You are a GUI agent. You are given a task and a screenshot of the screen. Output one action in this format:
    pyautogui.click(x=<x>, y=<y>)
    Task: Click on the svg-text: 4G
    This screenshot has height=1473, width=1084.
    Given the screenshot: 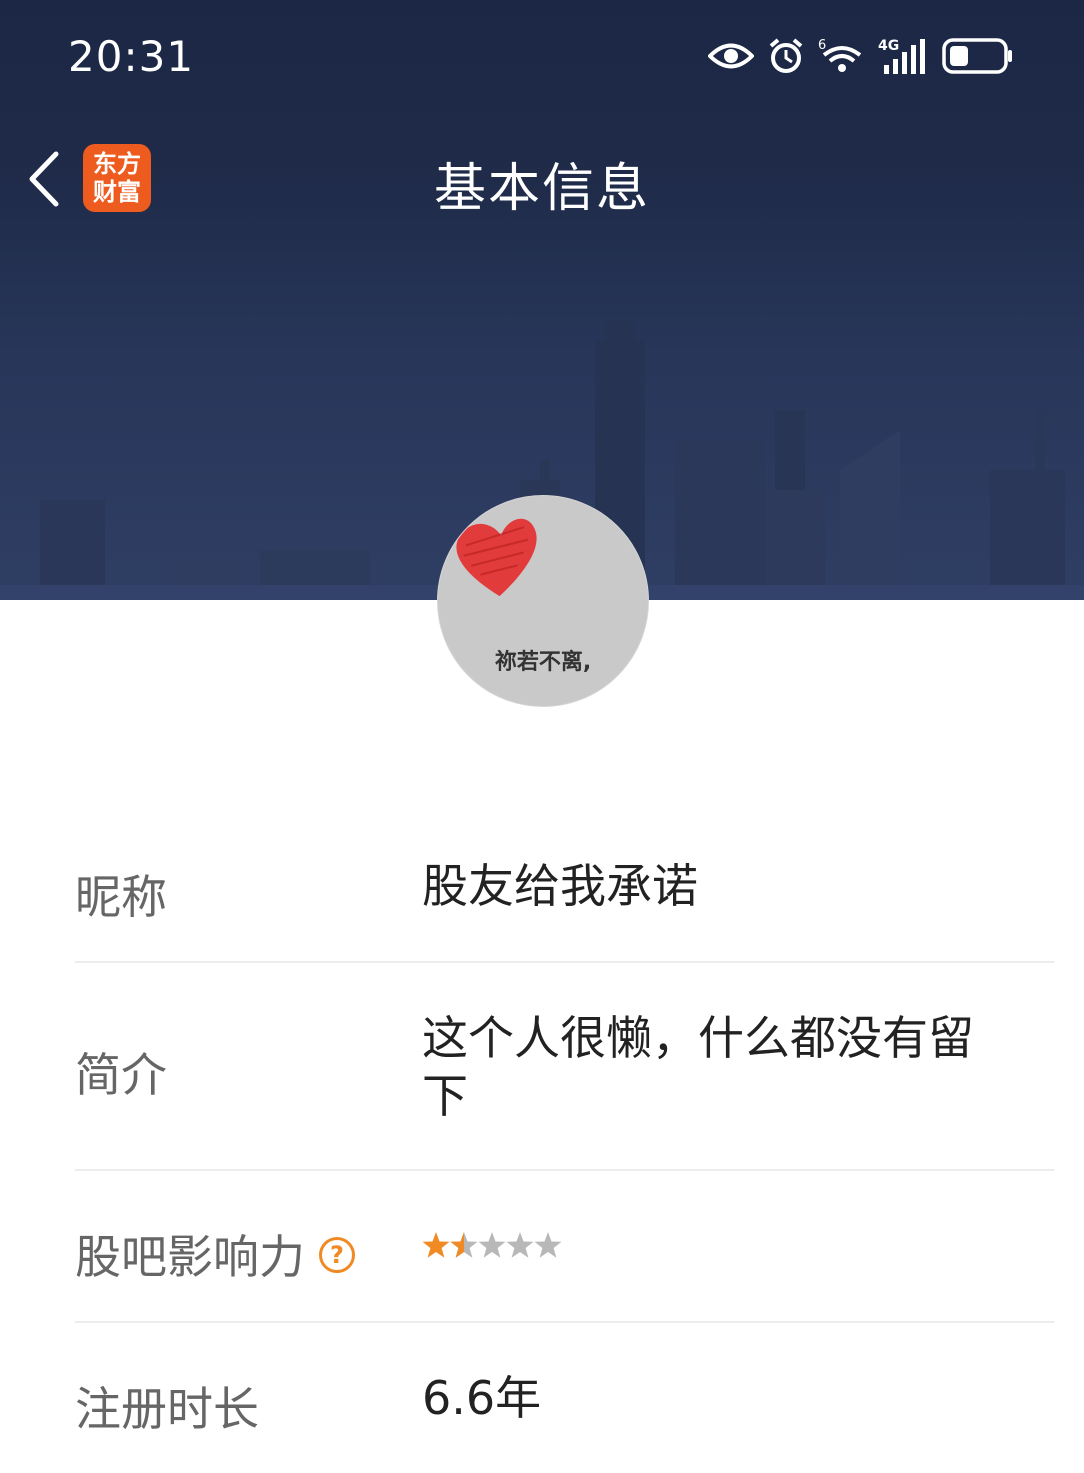 What is the action you would take?
    pyautogui.click(x=888, y=46)
    